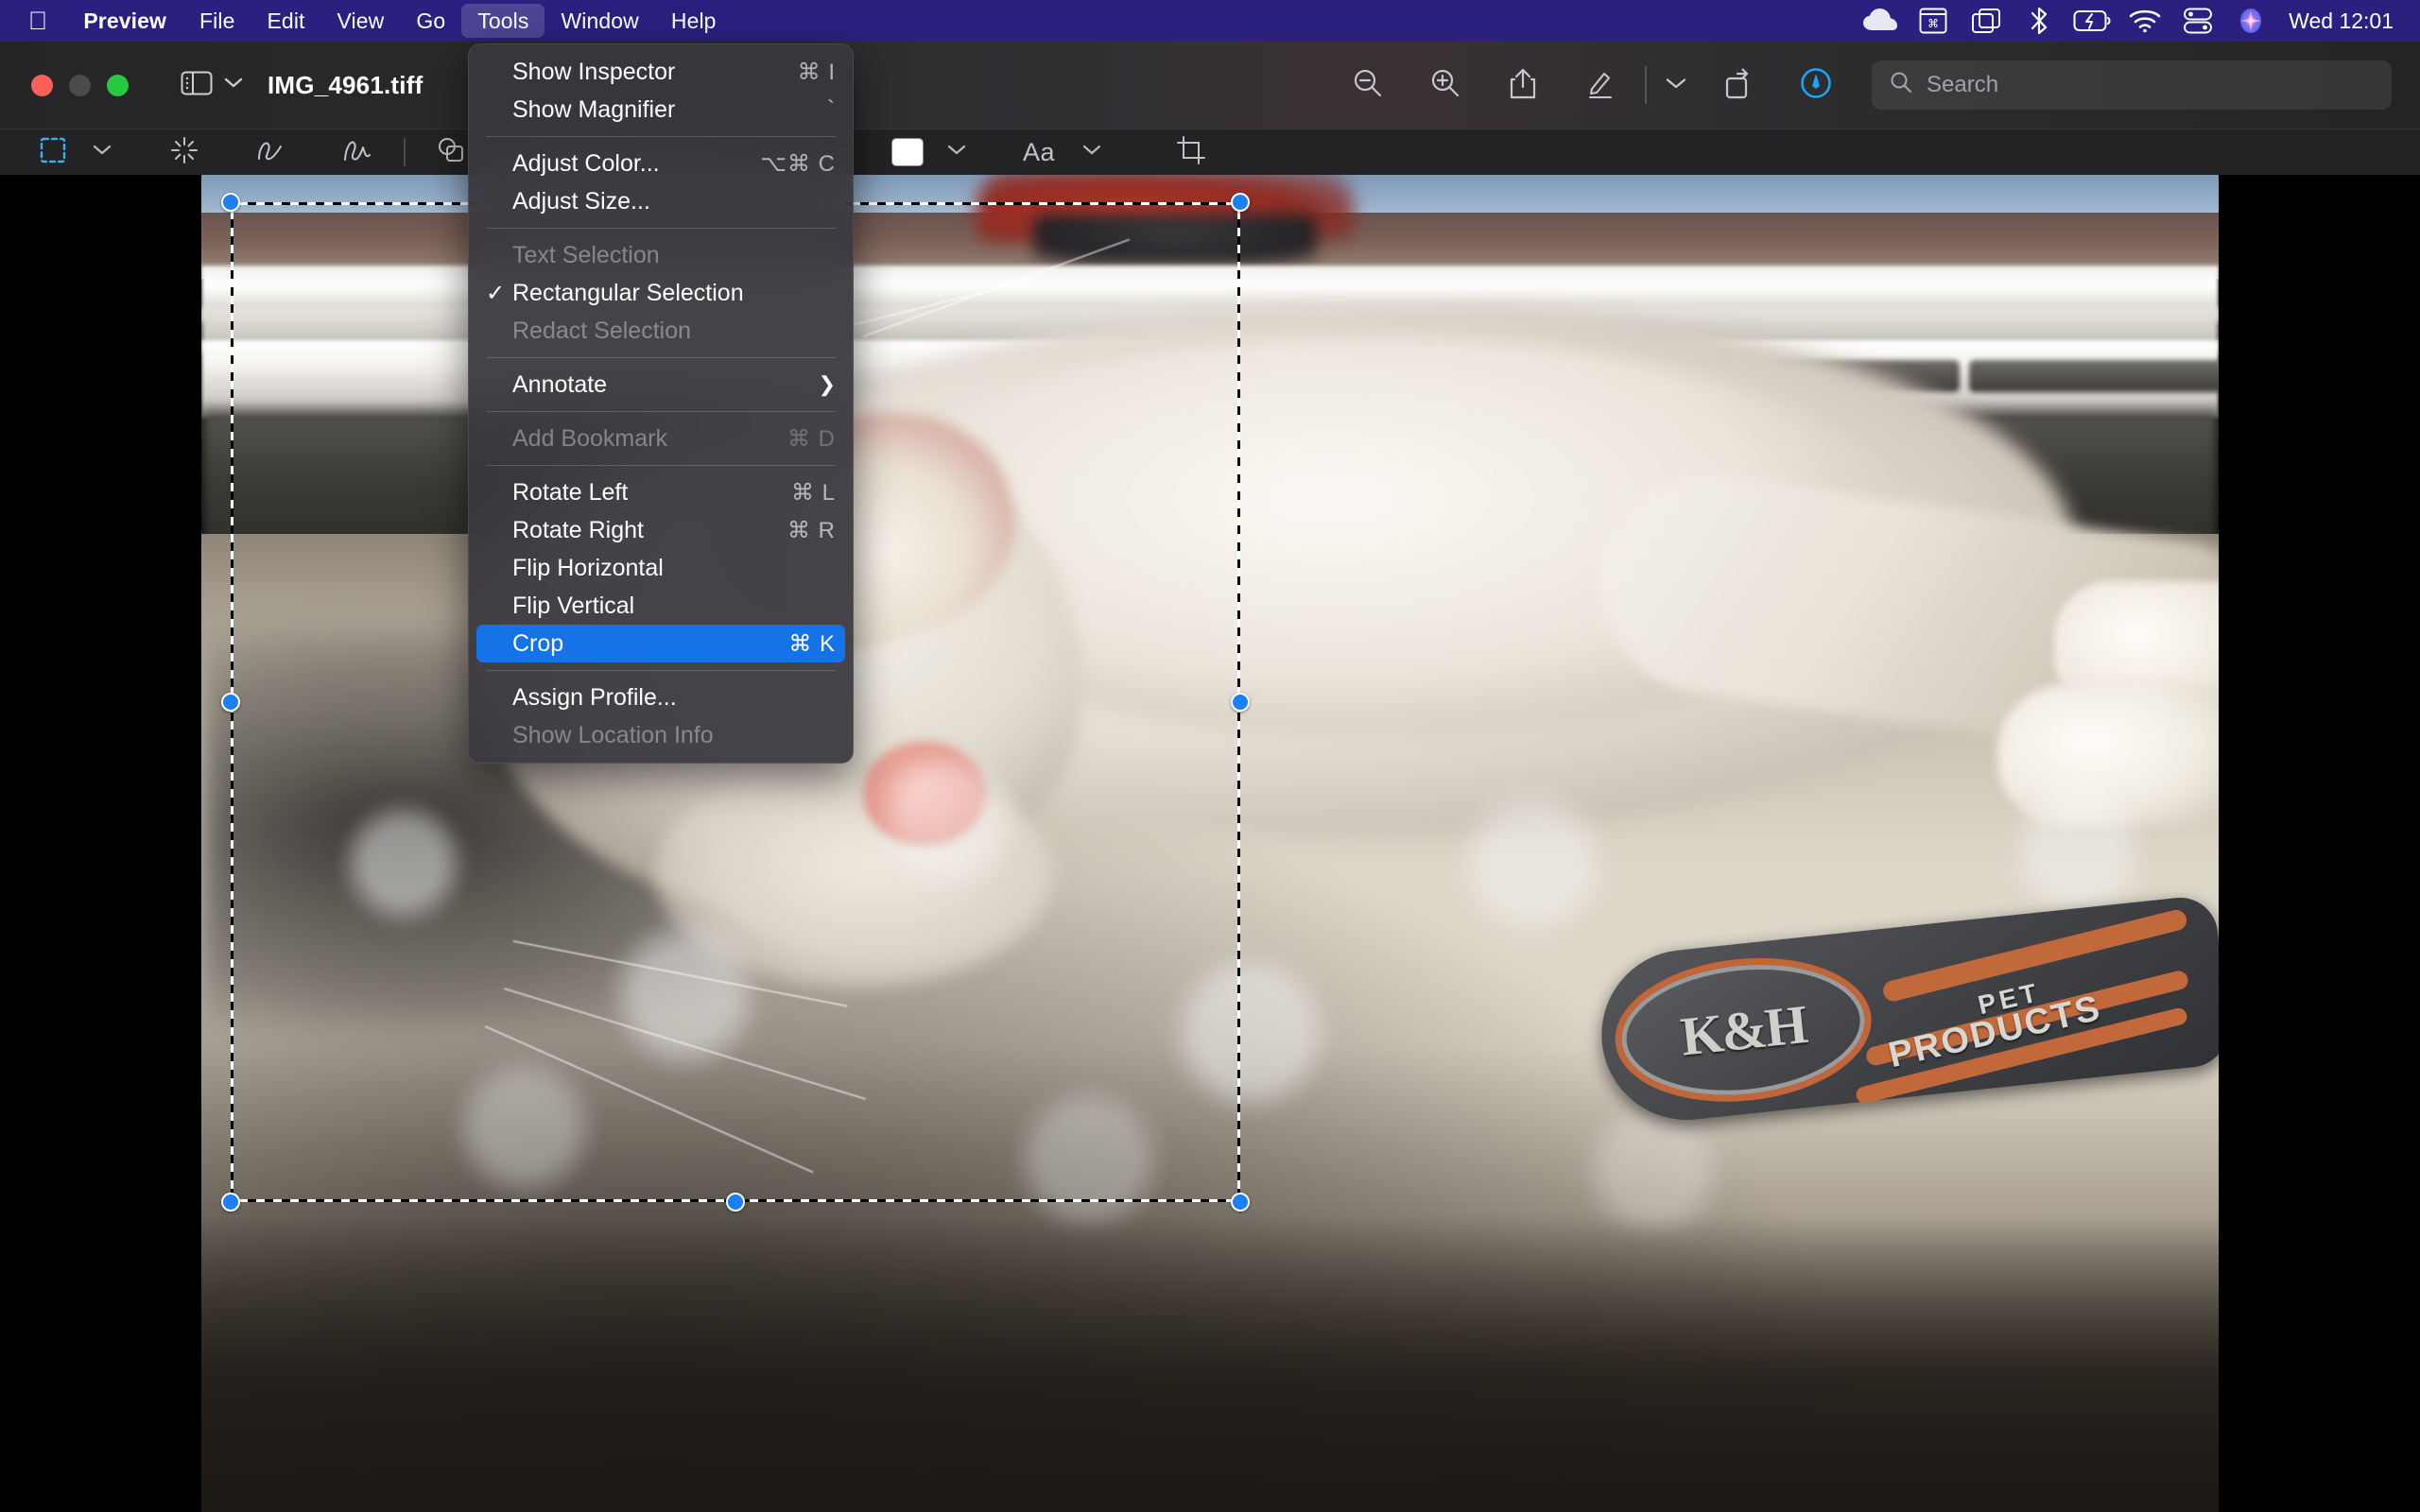 The height and width of the screenshot is (1512, 2420). Describe the element at coordinates (2040, 21) in the screenshot. I see `bluetooth-icon` at that location.